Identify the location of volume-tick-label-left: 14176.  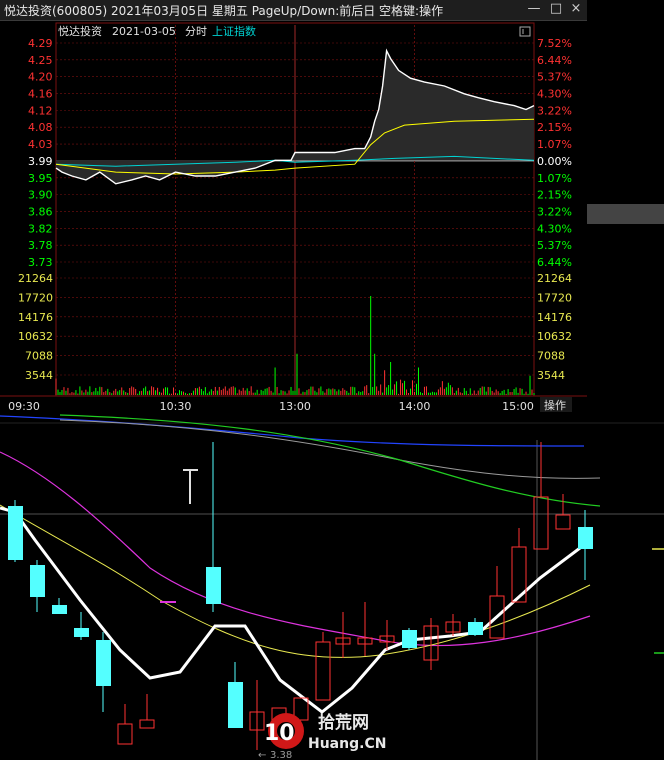
(35, 317).